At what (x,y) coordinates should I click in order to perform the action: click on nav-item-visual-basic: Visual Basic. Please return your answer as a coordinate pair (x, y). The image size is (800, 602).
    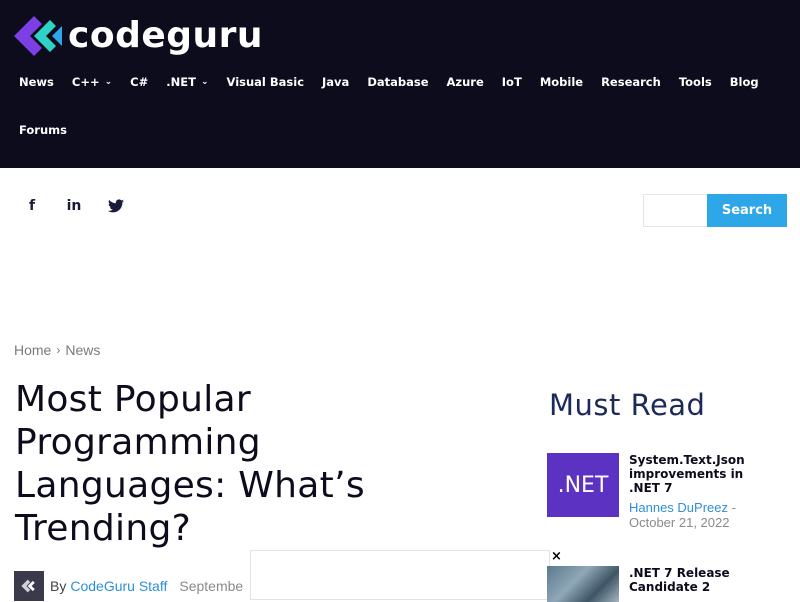
    Looking at the image, I should click on (266, 82).